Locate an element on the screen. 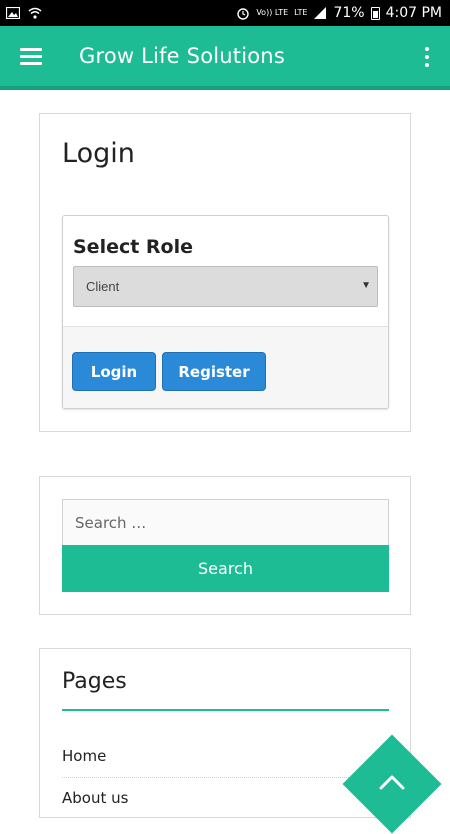 The width and height of the screenshot is (450, 834). role-select-value: Client is located at coordinates (103, 286).